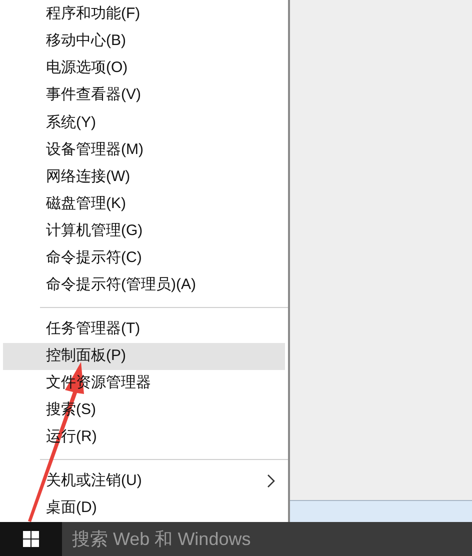  Describe the element at coordinates (87, 68) in the screenshot. I see `menu-item-label: 电源选项(O)` at that location.